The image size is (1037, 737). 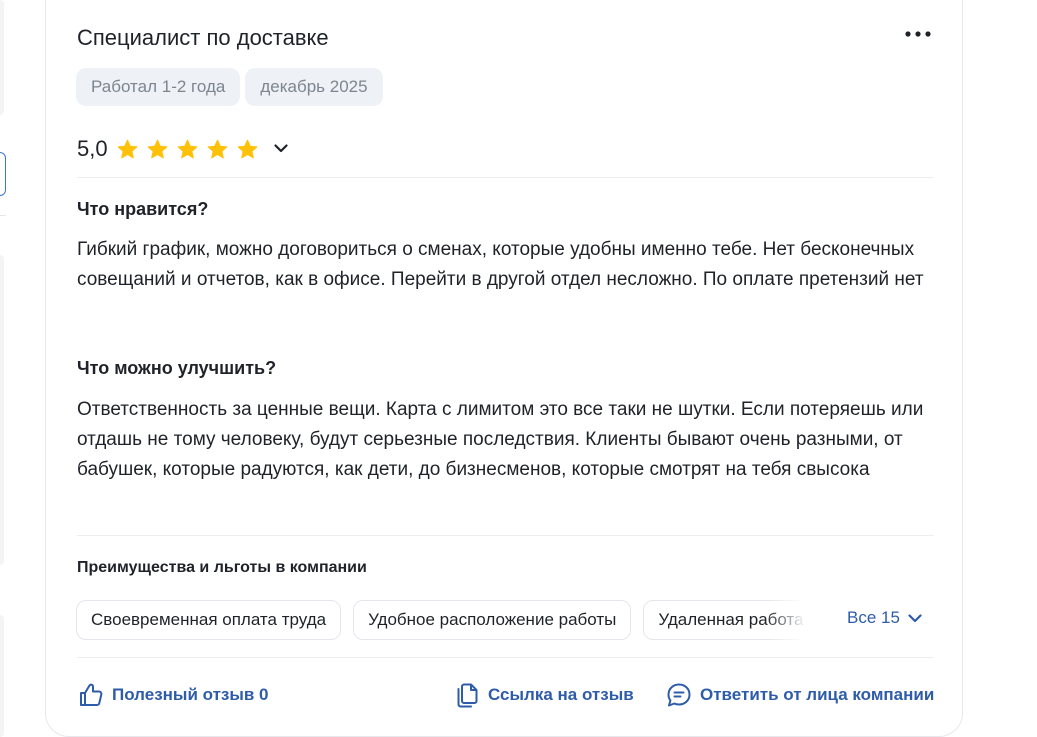 I want to click on review-link-label: Ссылка на отзыв, so click(x=561, y=694).